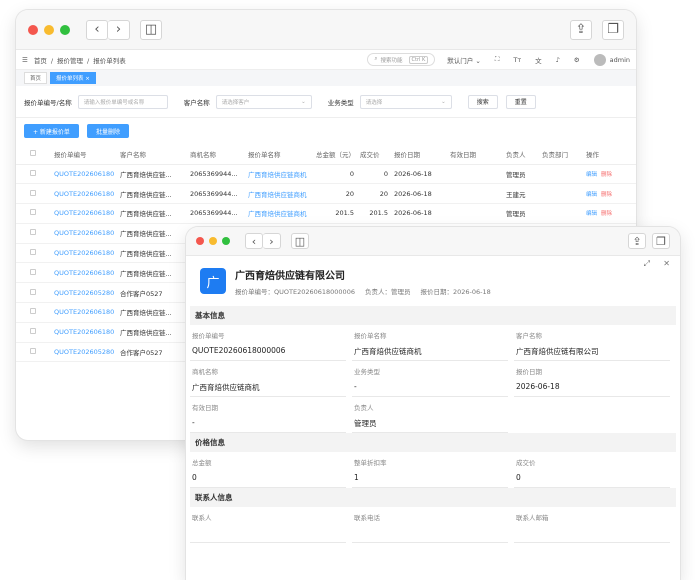 The image size is (695, 580). I want to click on section-title: 价格信息, so click(433, 442).